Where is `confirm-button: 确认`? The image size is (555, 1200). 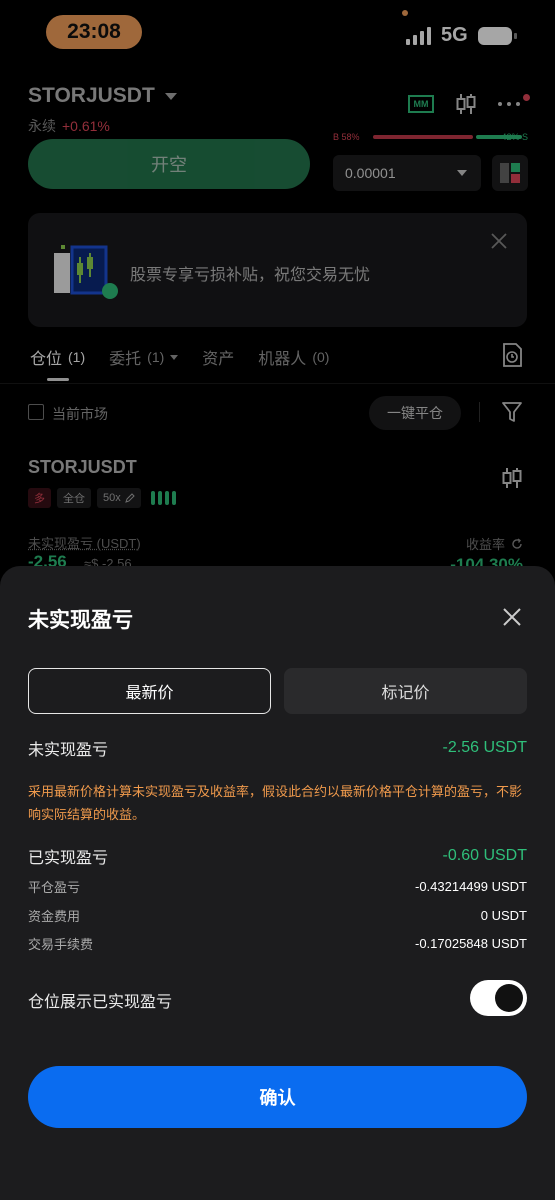 confirm-button: 确认 is located at coordinates (277, 1097).